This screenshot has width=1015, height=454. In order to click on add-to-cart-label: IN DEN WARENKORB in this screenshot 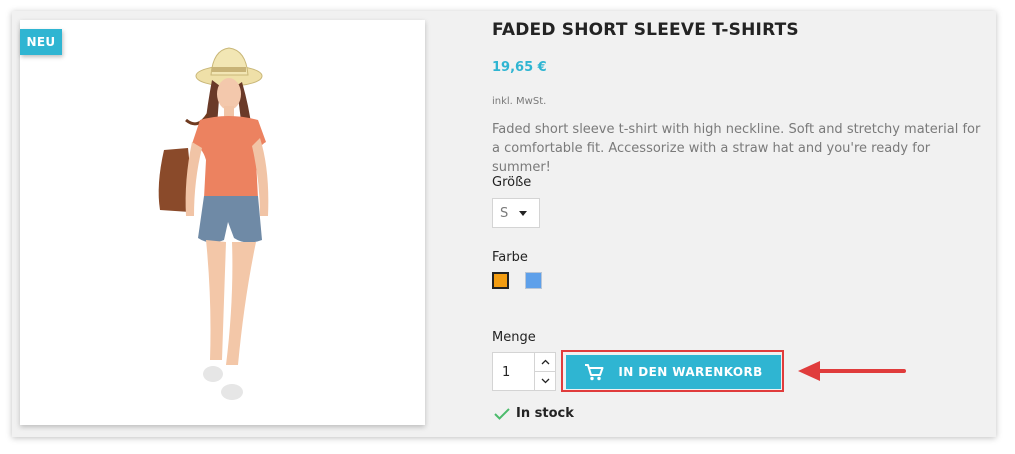, I will do `click(690, 372)`.